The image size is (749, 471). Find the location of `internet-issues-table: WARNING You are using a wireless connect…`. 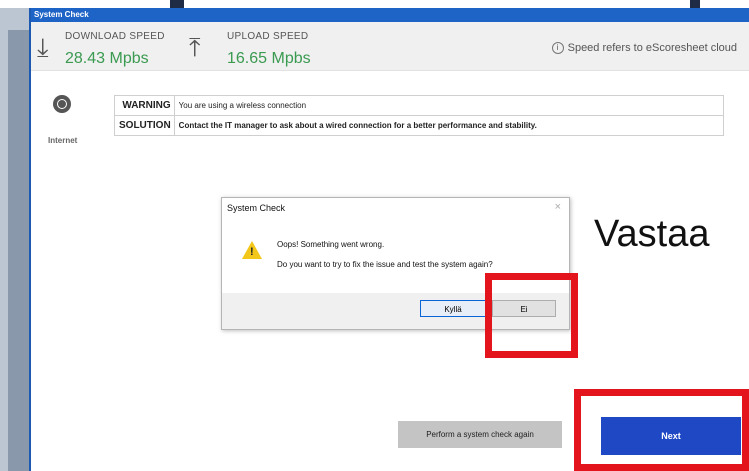

internet-issues-table: WARNING You are using a wireless connect… is located at coordinates (419, 115).